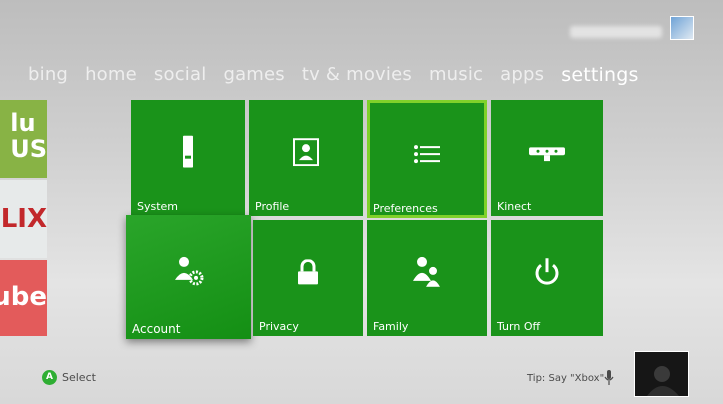  I want to click on person-silhouette-icon, so click(661, 374).